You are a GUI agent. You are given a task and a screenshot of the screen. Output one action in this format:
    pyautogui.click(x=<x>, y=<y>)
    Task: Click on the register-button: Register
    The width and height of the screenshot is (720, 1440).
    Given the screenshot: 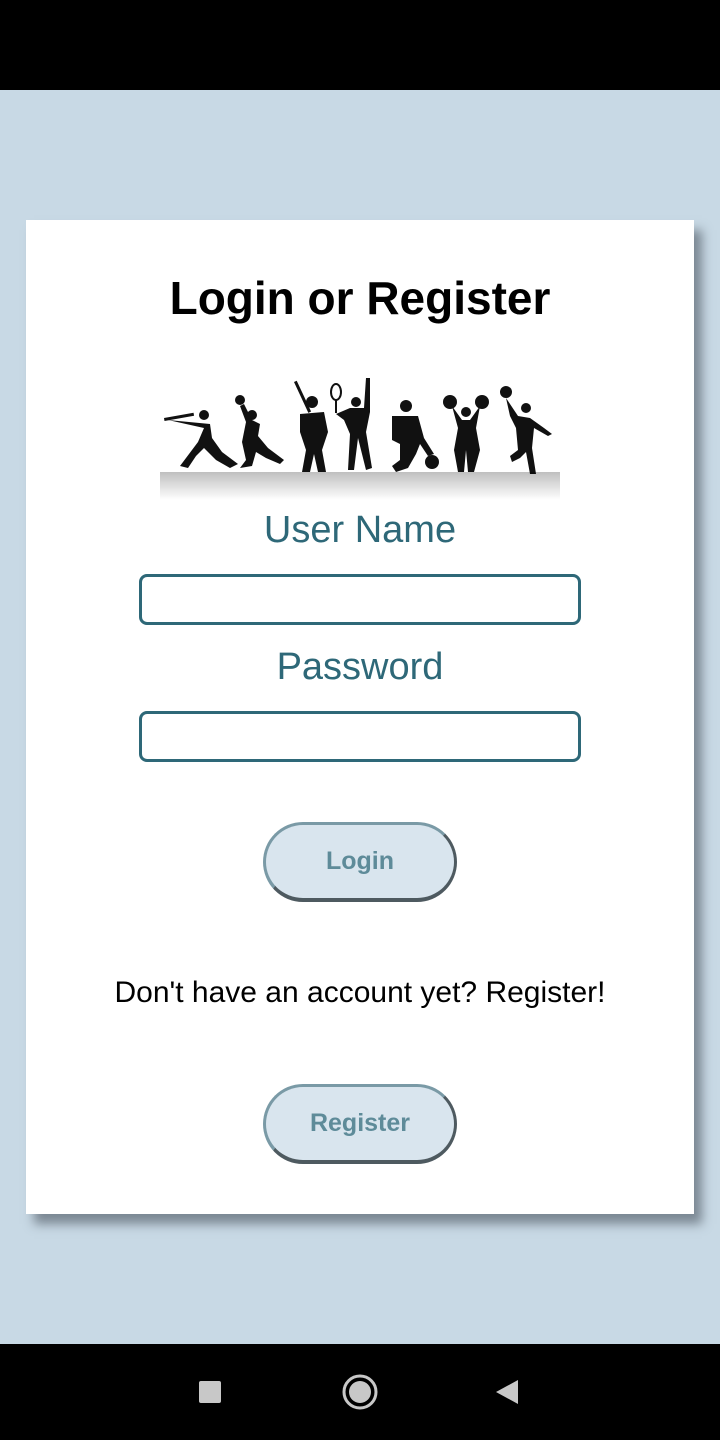 What is the action you would take?
    pyautogui.click(x=360, y=1124)
    